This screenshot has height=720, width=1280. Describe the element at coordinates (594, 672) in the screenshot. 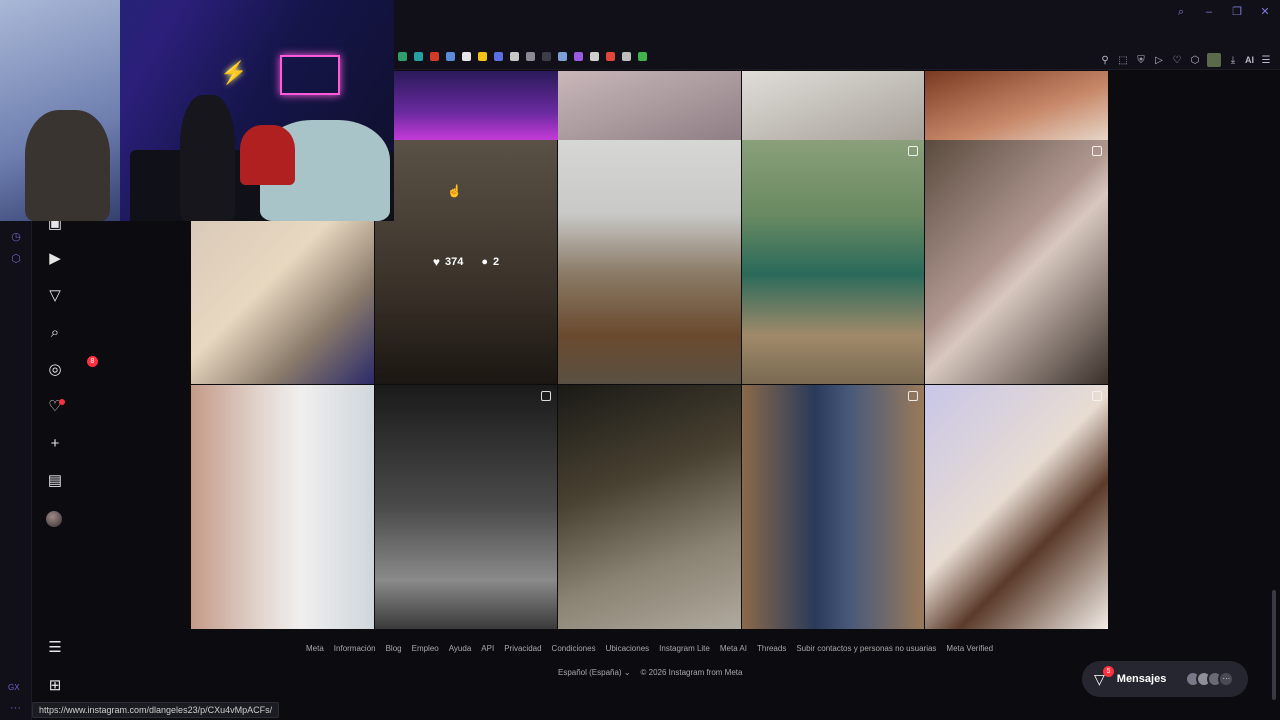

I see `language-select: Español (España) ⌄` at that location.